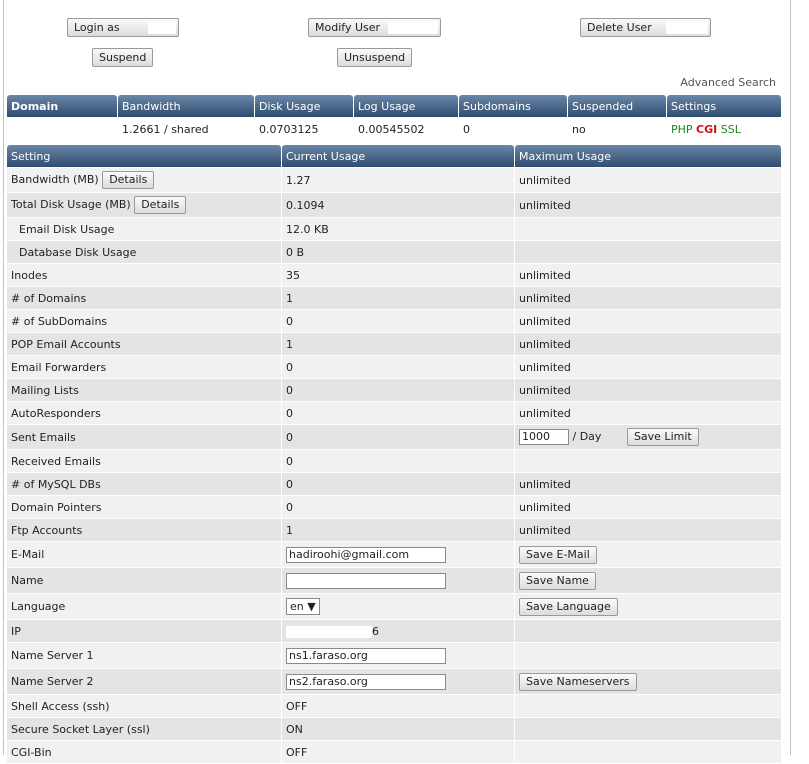 Image resolution: width=809 pixels, height=764 pixels. What do you see at coordinates (186, 106) in the screenshot?
I see `col-bandwidth: Bandwidth` at bounding box center [186, 106].